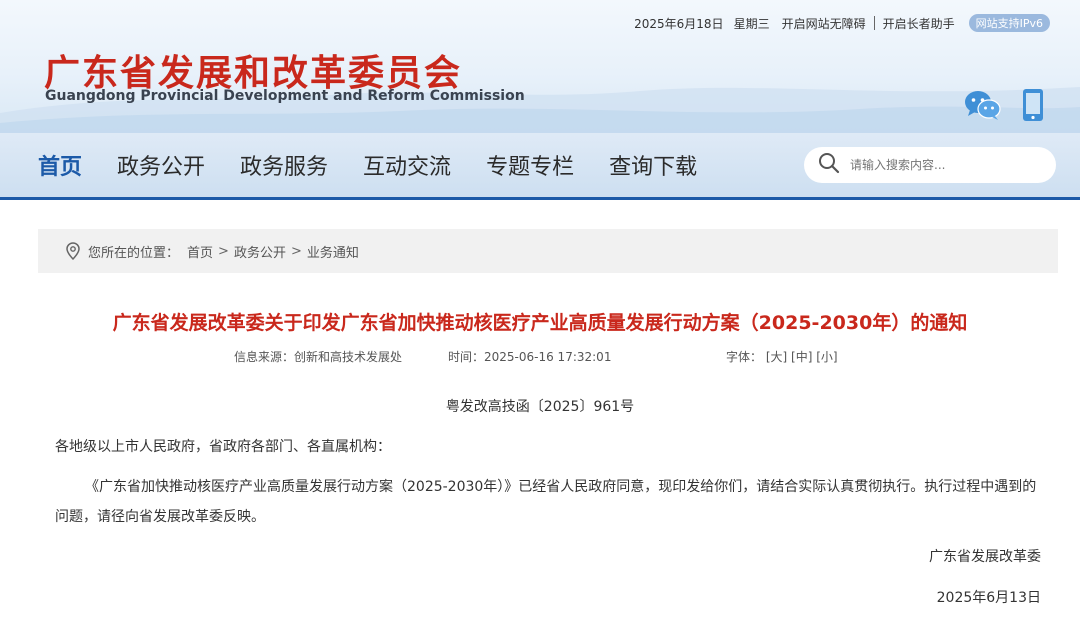  What do you see at coordinates (988, 598) in the screenshot?
I see `article-date: 2025年6月13日` at bounding box center [988, 598].